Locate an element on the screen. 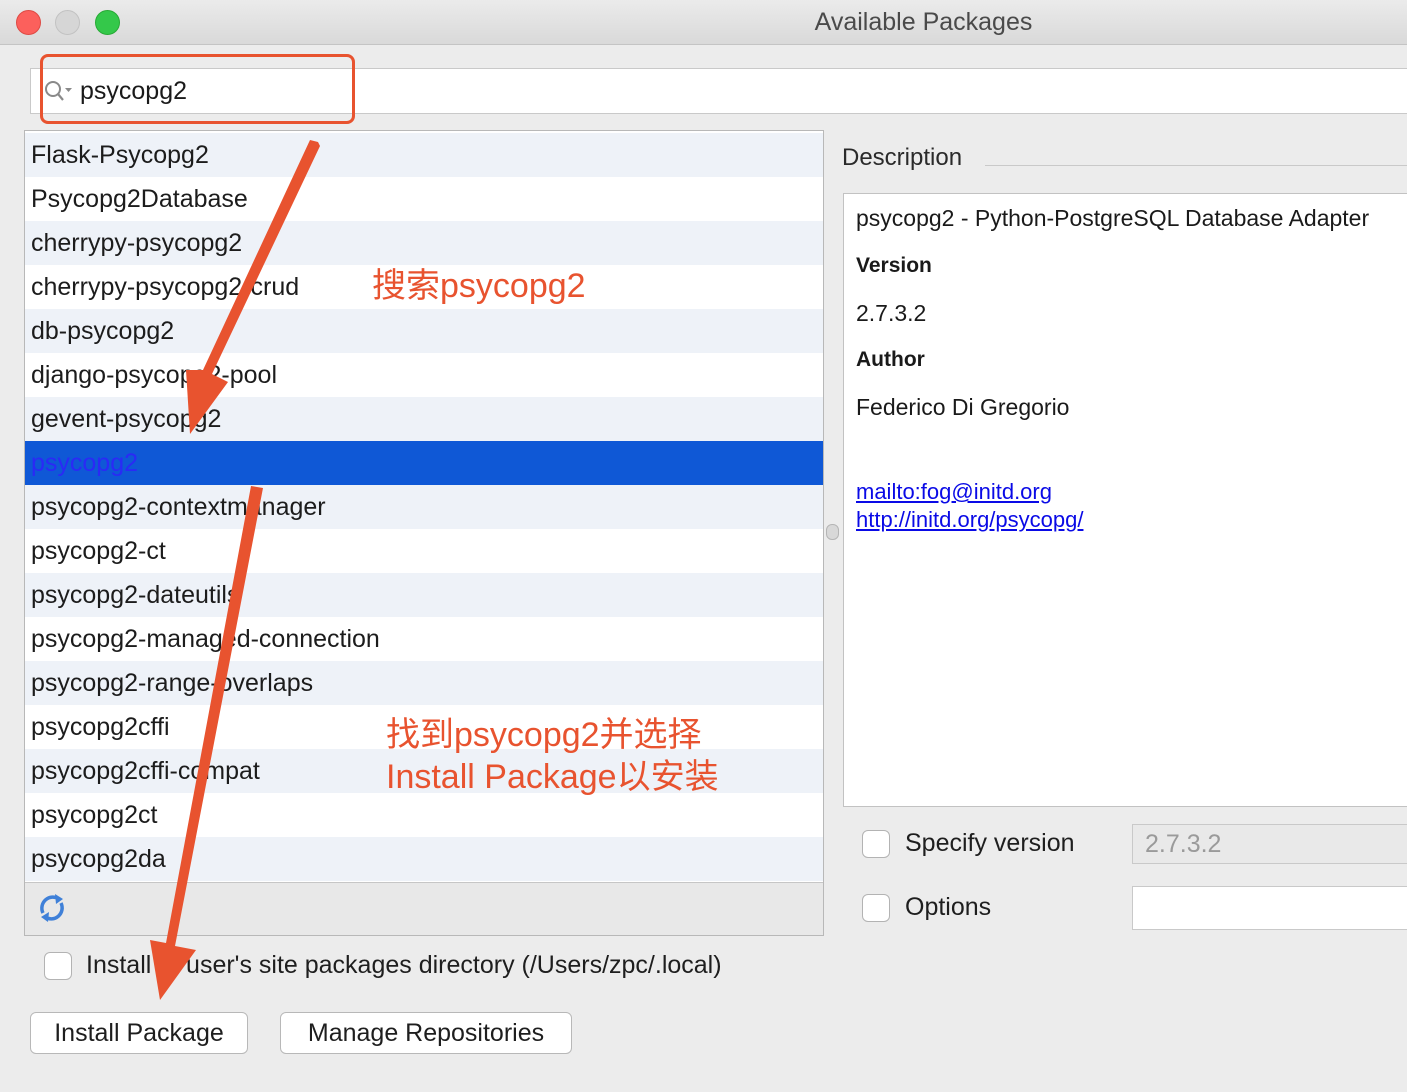 The width and height of the screenshot is (1407, 1092). search-annotation-text: 搜索psycopg2 is located at coordinates (479, 286).